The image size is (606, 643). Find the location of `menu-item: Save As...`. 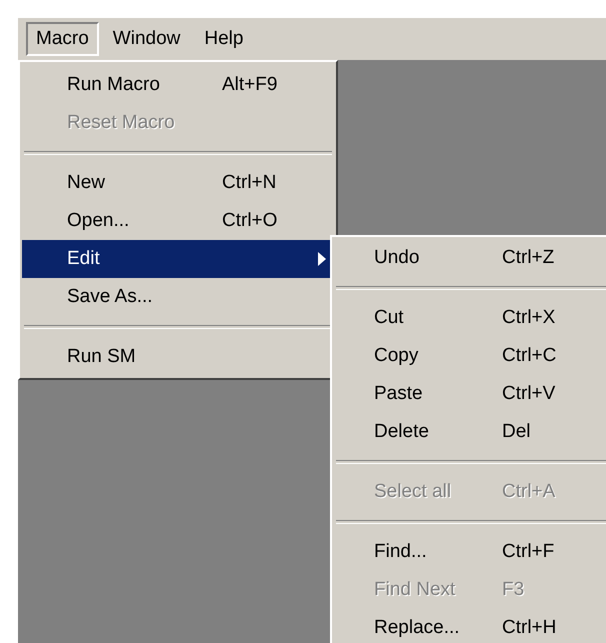

menu-item: Save As... is located at coordinates (178, 297).